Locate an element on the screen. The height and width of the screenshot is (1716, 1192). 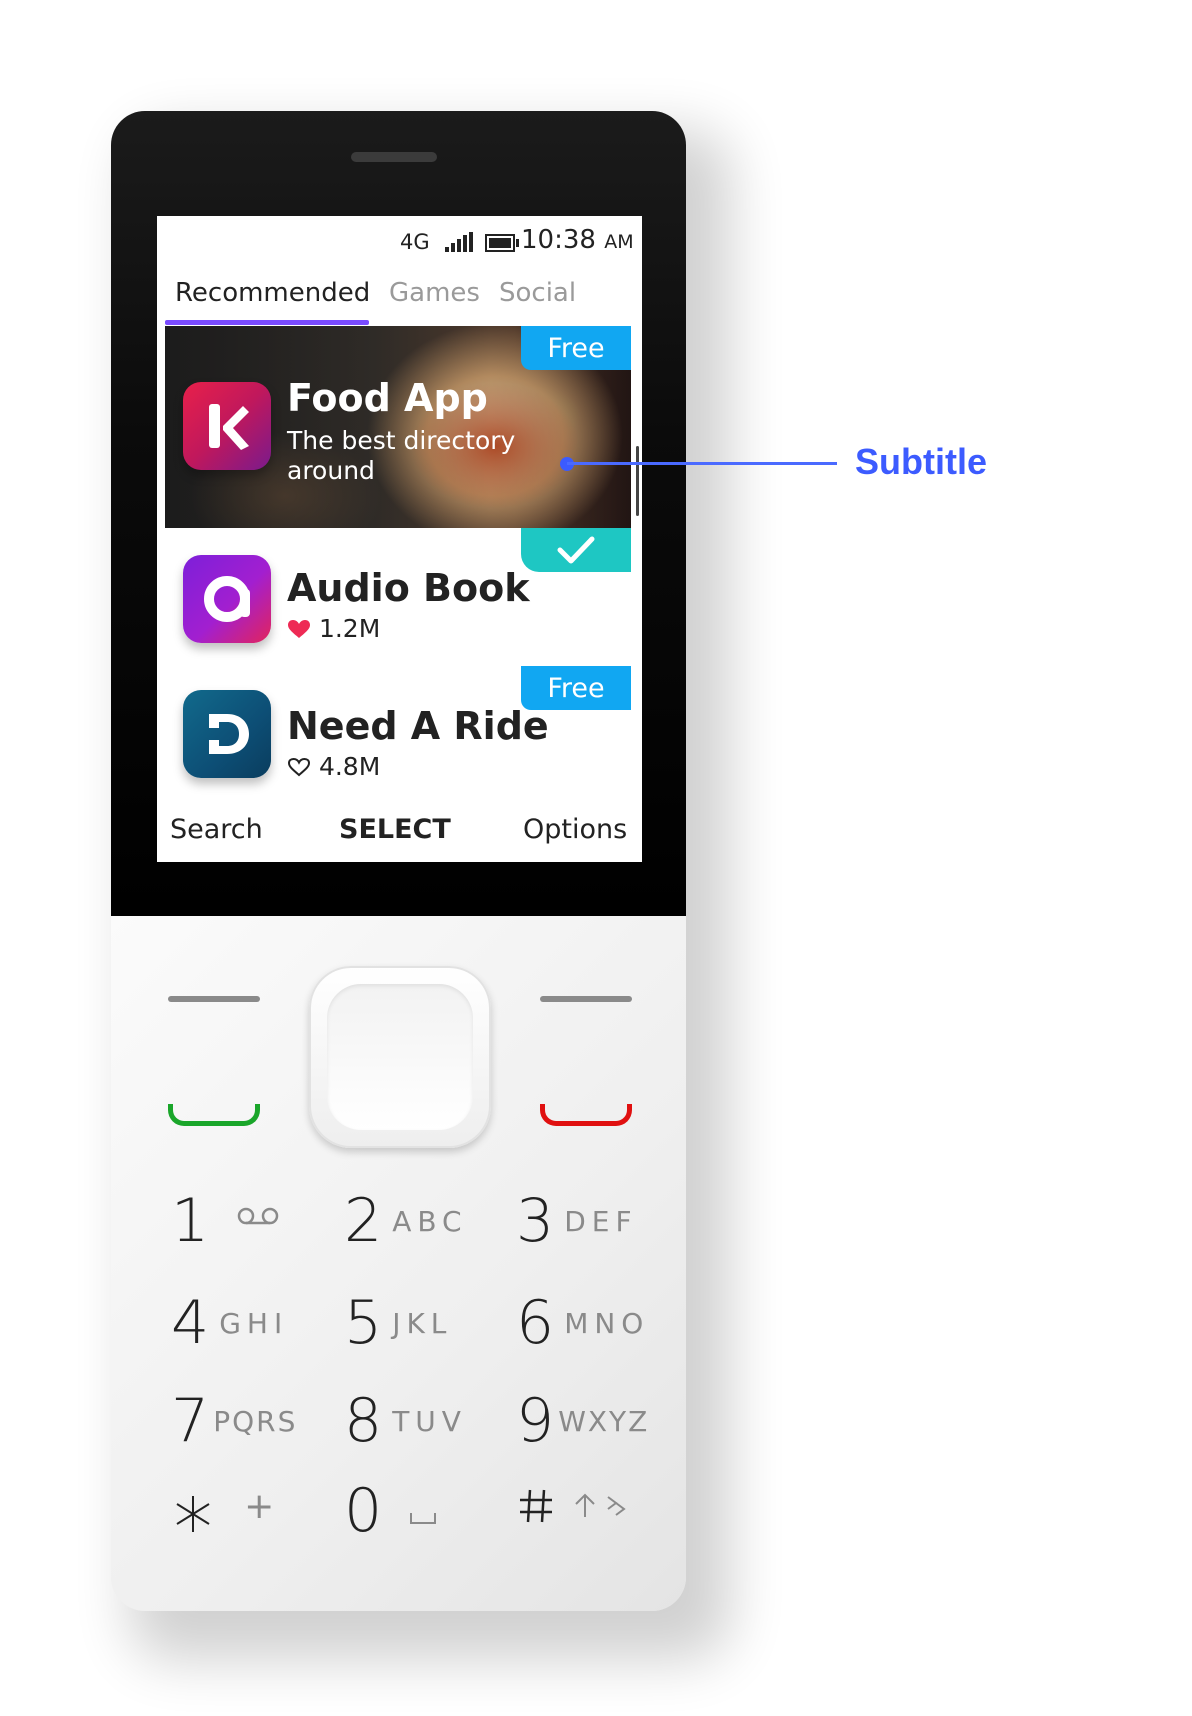
asterisk-icon is located at coordinates (193, 1513).